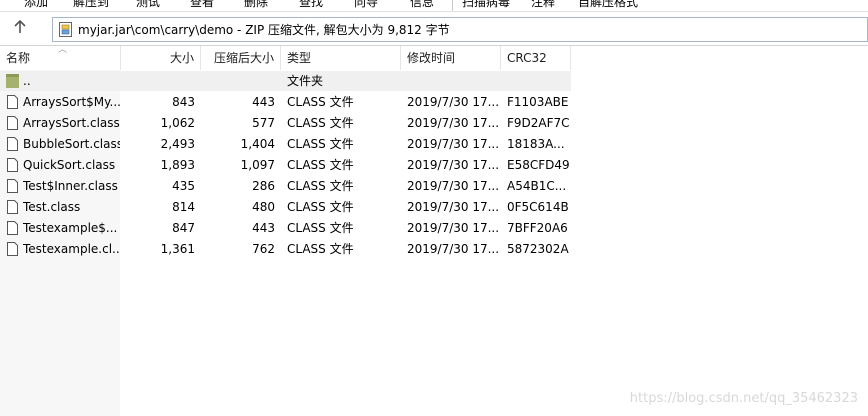 This screenshot has width=868, height=416. I want to click on file-size: 2,493, so click(177, 144).